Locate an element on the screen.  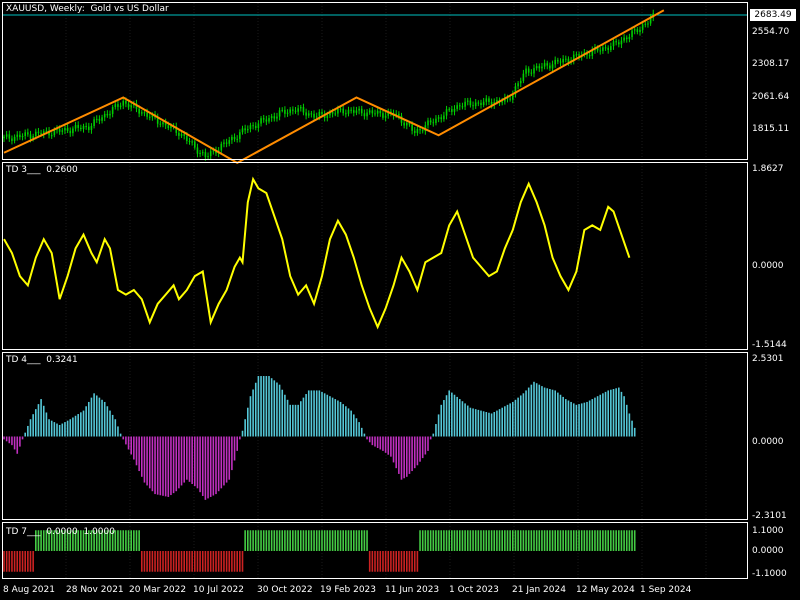
td3-axis-label: 0.0000 is located at coordinates (768, 266).